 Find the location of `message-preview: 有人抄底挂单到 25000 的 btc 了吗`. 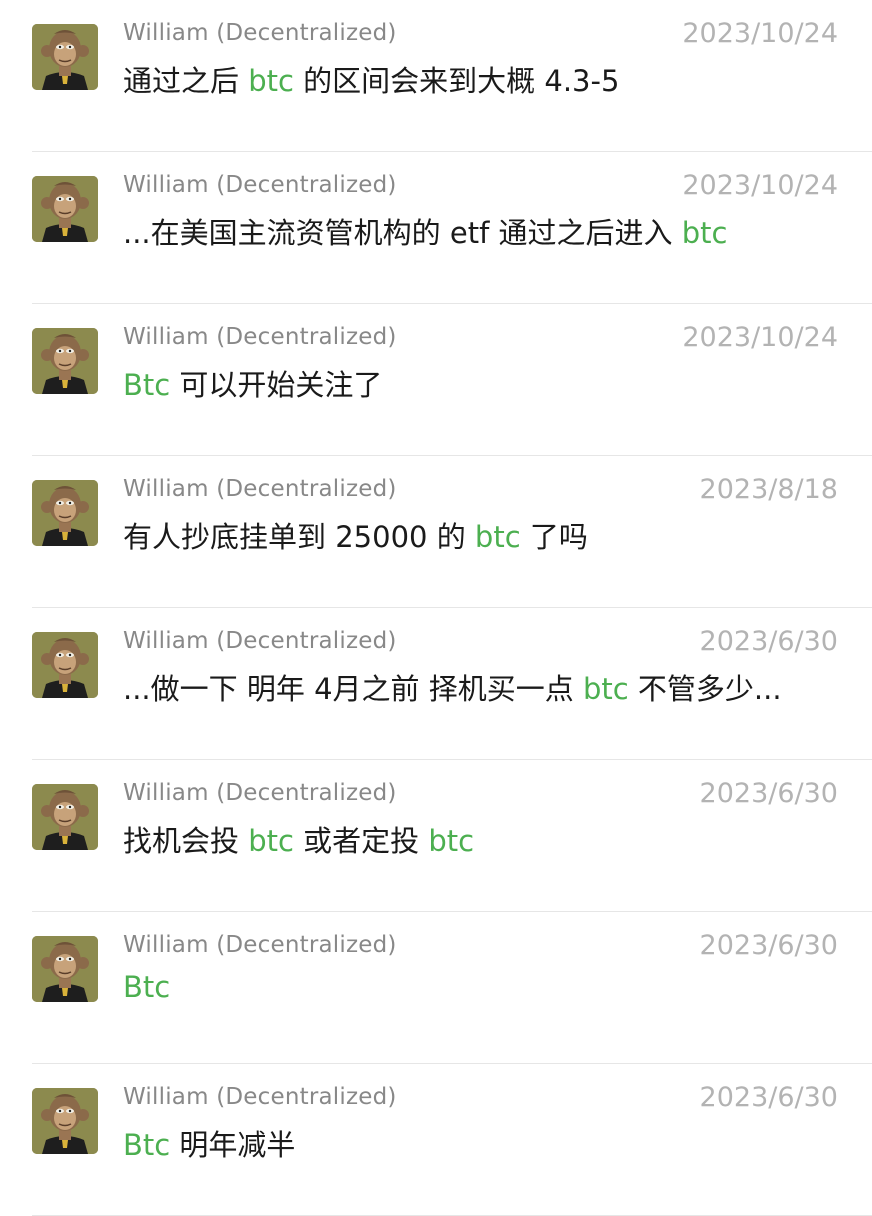

message-preview: 有人抄底挂单到 25000 的 btc 了吗 is located at coordinates (355, 535).